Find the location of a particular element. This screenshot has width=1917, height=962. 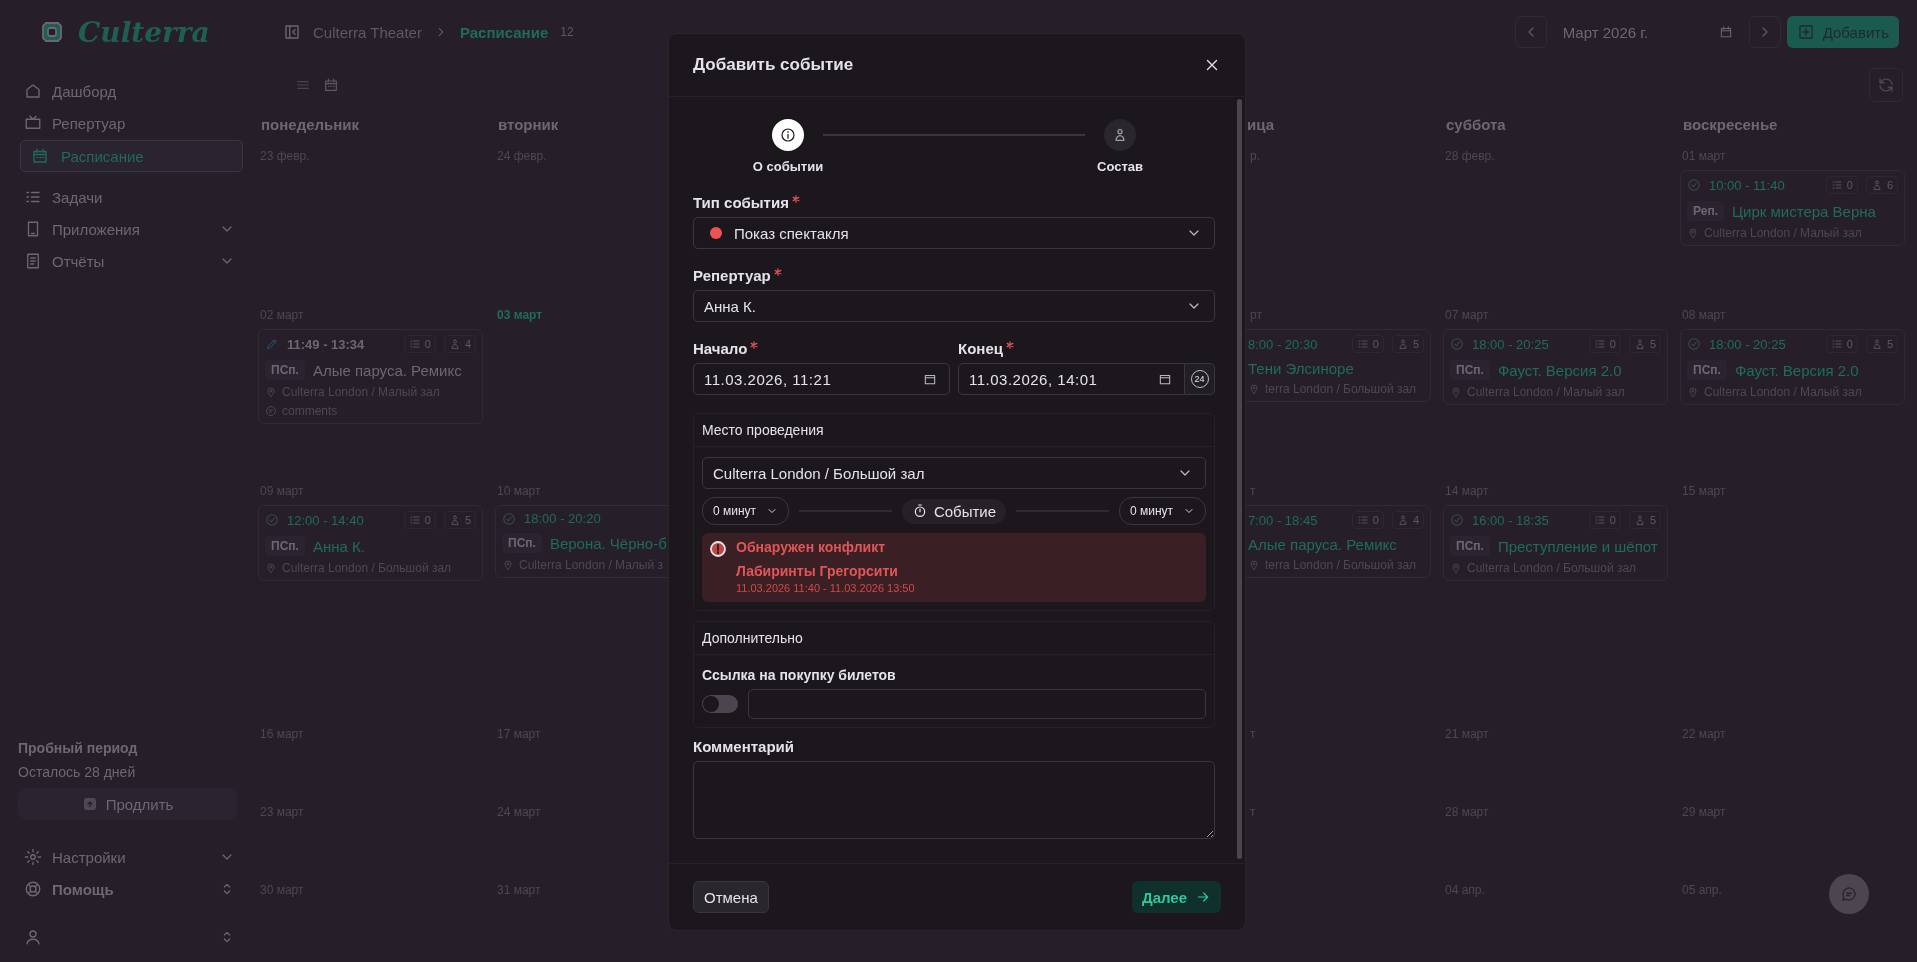

field-label: Тип события is located at coordinates (741, 202).